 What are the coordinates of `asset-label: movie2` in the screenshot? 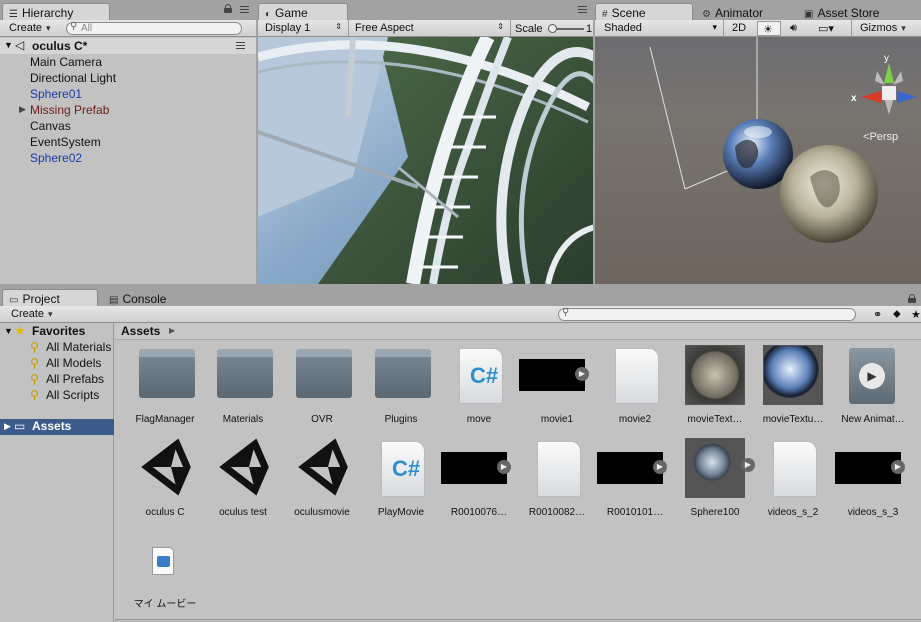 It's located at (635, 419).